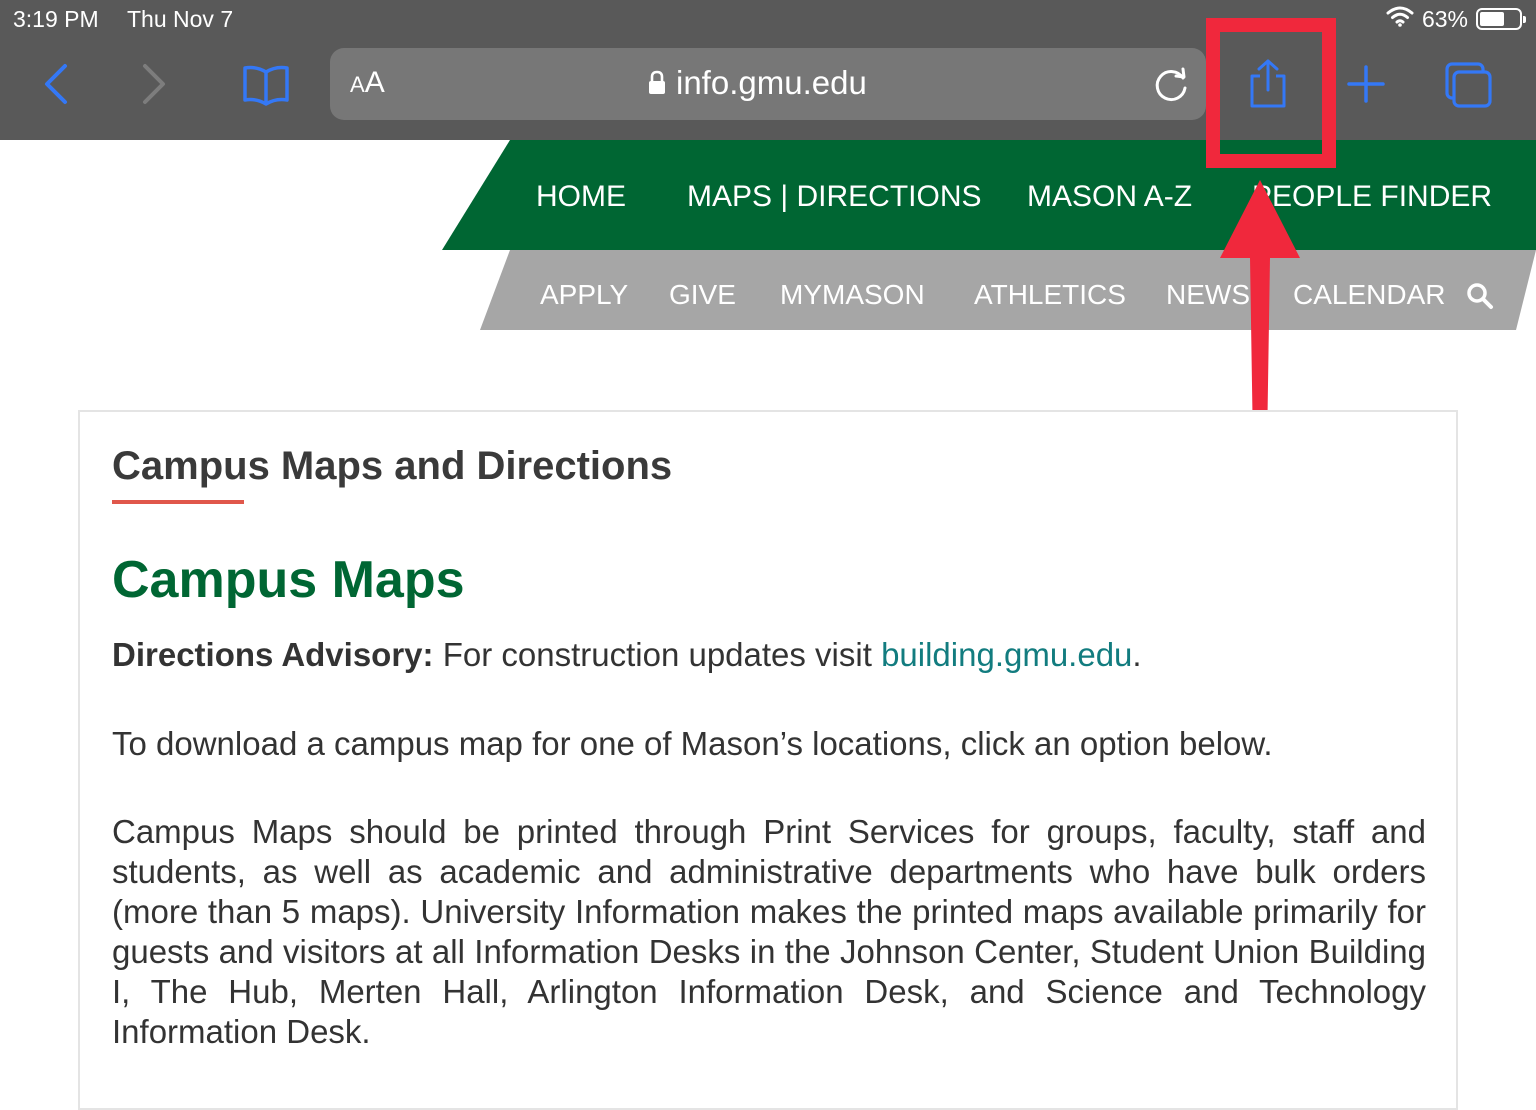 The height and width of the screenshot is (1110, 1536). I want to click on status-indicators: 63%, so click(1456, 19).